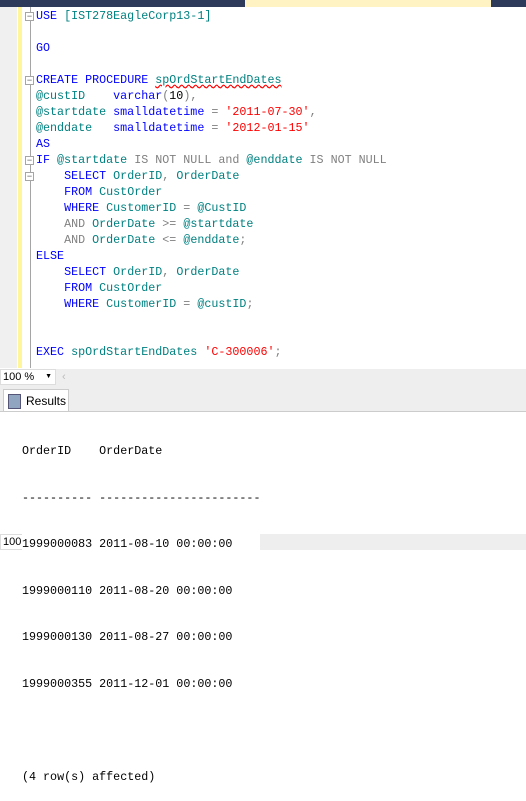  Describe the element at coordinates (138, 16) in the screenshot. I see `code-token: [IST278EagleCorp13-1]` at that location.